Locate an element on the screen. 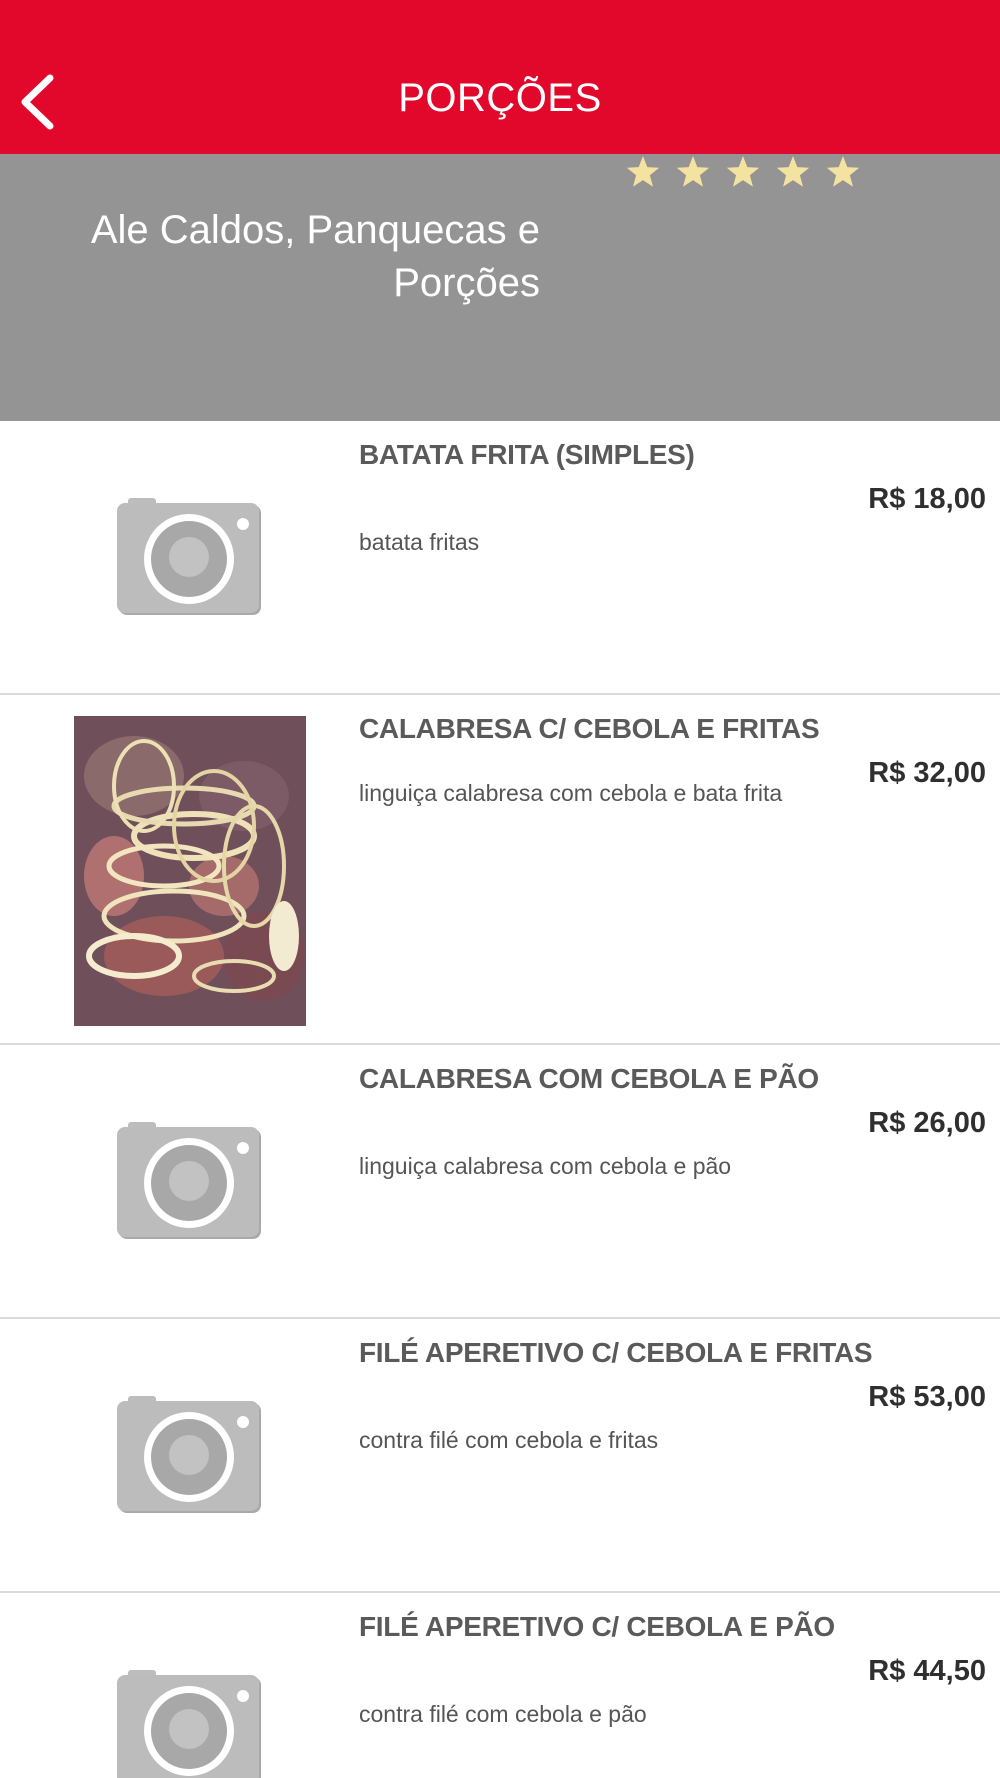 The width and height of the screenshot is (1000, 1778). store-name: Ale Caldos, Panquecas e Porções is located at coordinates (315, 256).